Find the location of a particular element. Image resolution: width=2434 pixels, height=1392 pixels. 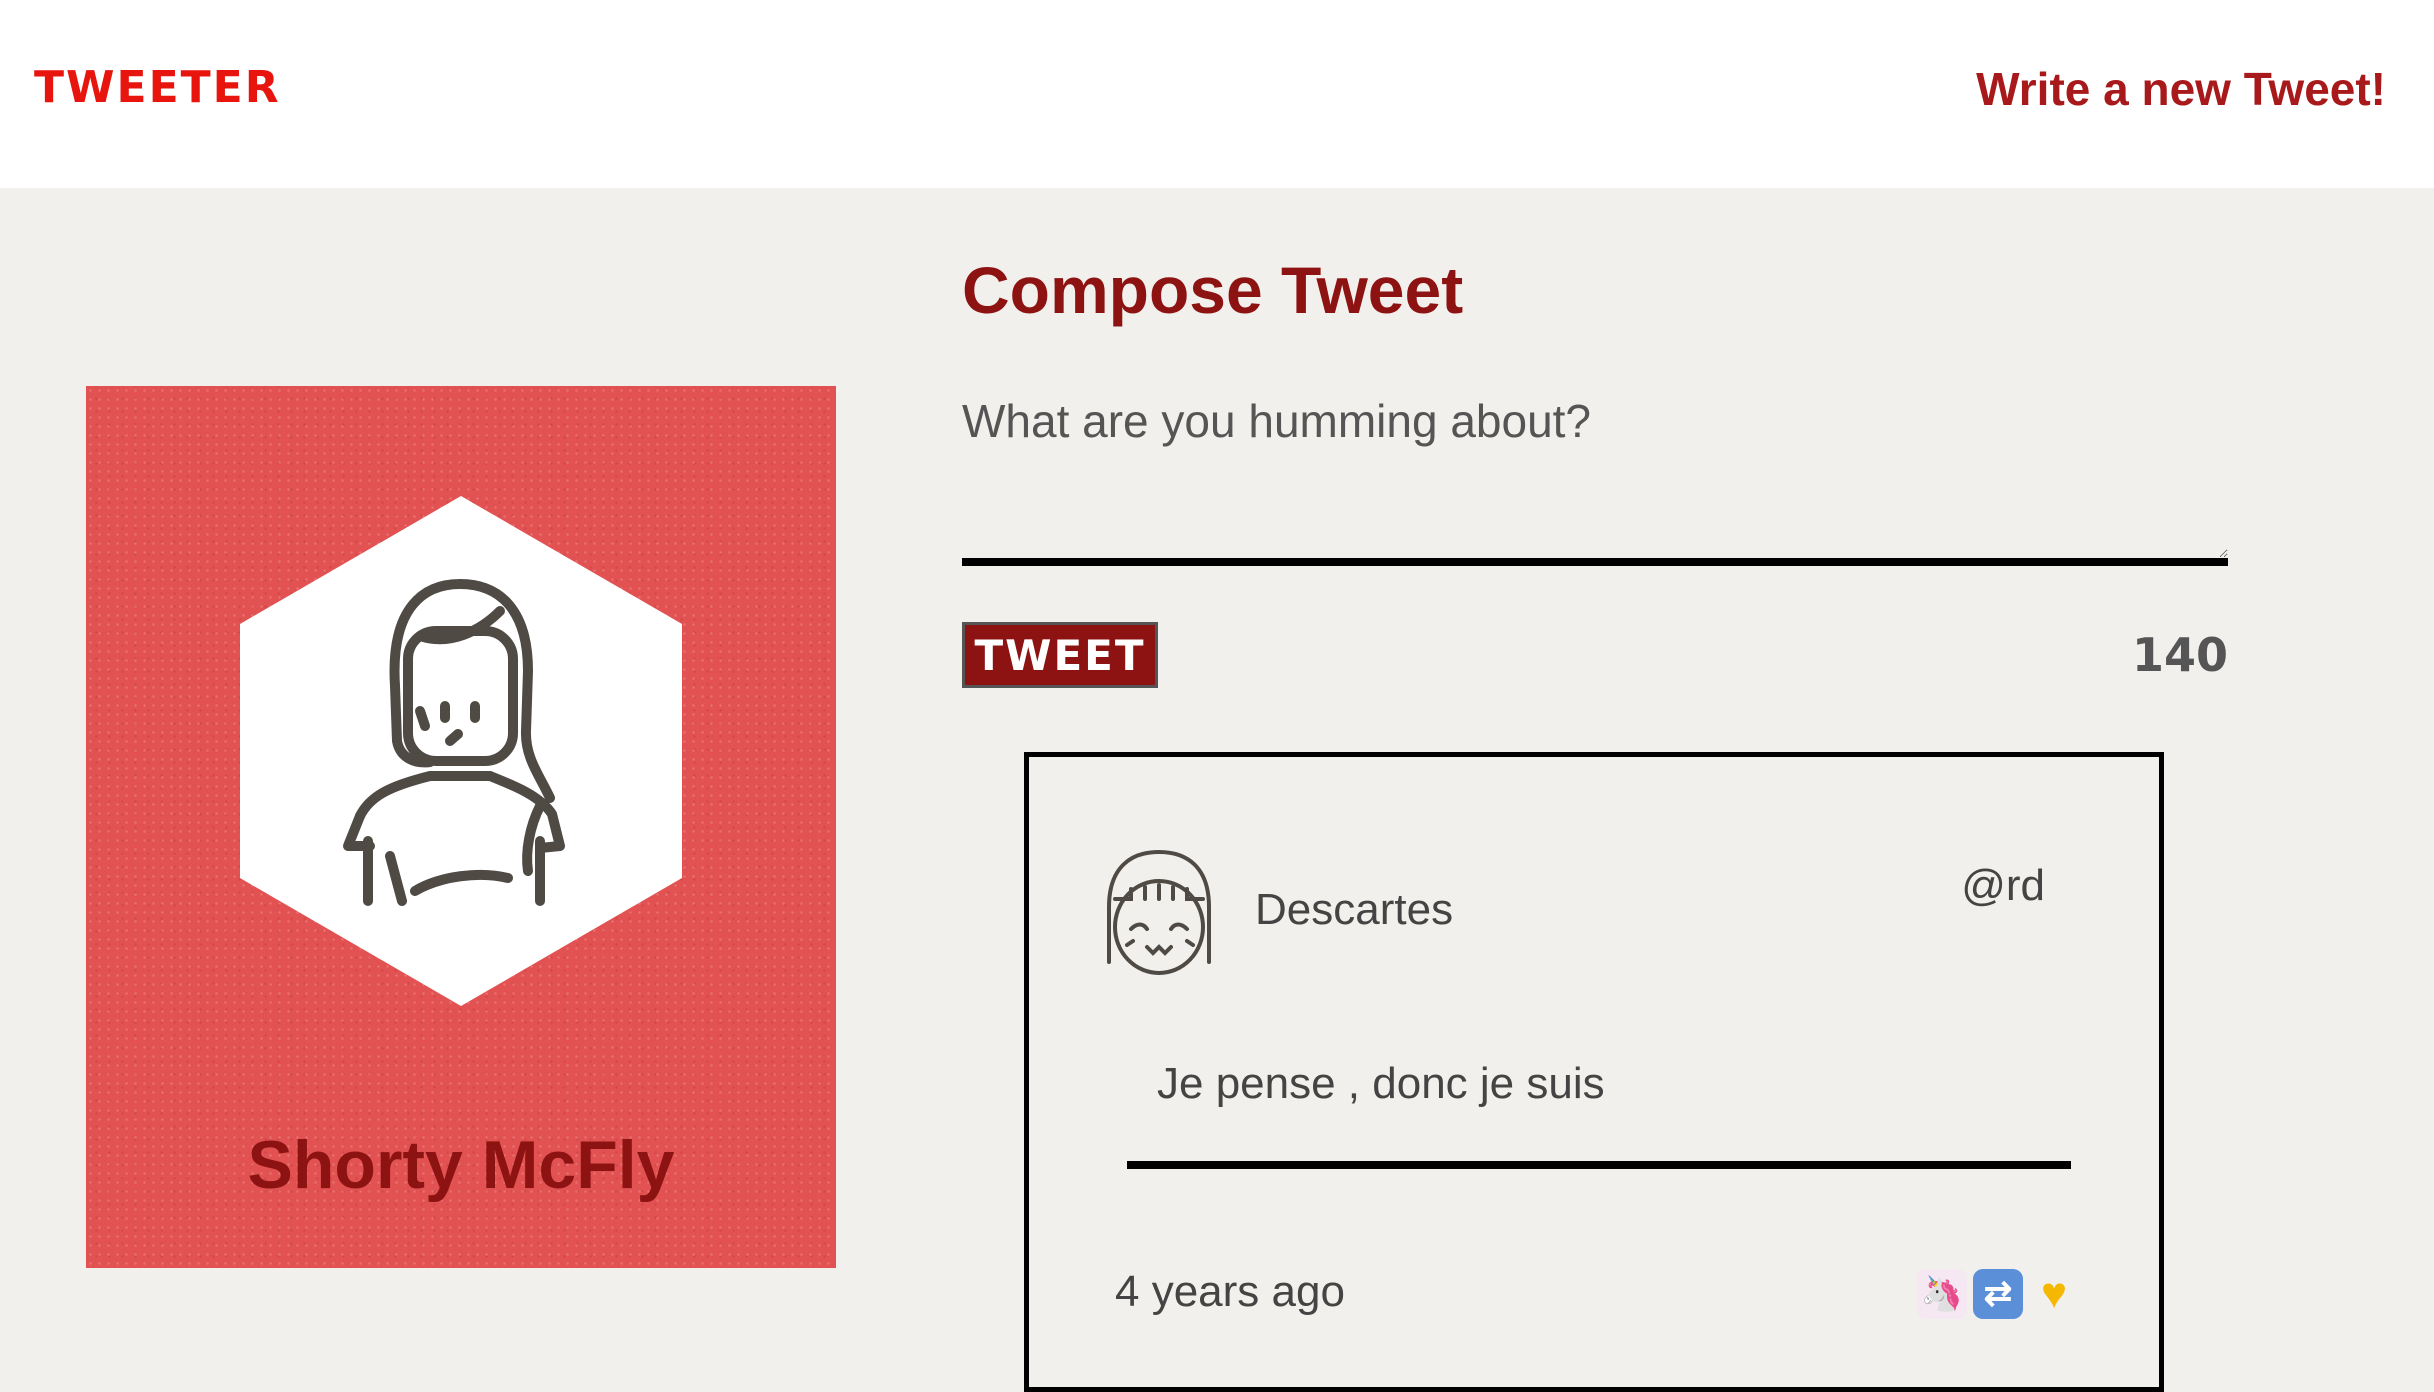

tweet-textarea is located at coordinates (1595, 473).